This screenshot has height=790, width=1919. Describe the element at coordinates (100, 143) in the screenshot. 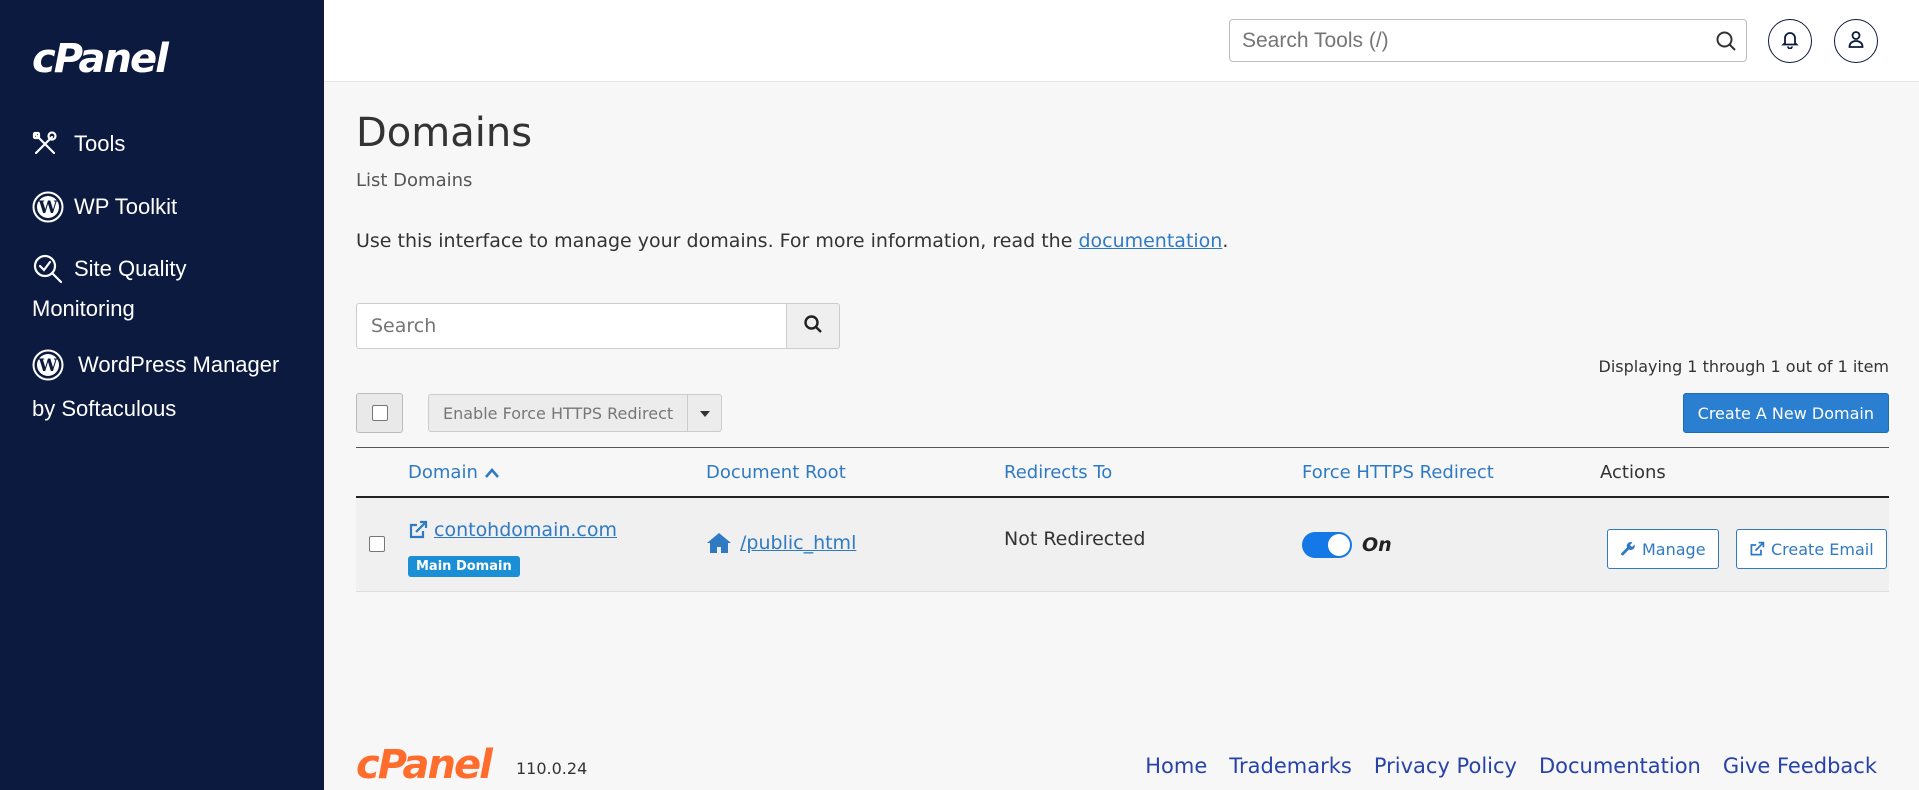

I see `sidebar-item-label: Tools` at that location.